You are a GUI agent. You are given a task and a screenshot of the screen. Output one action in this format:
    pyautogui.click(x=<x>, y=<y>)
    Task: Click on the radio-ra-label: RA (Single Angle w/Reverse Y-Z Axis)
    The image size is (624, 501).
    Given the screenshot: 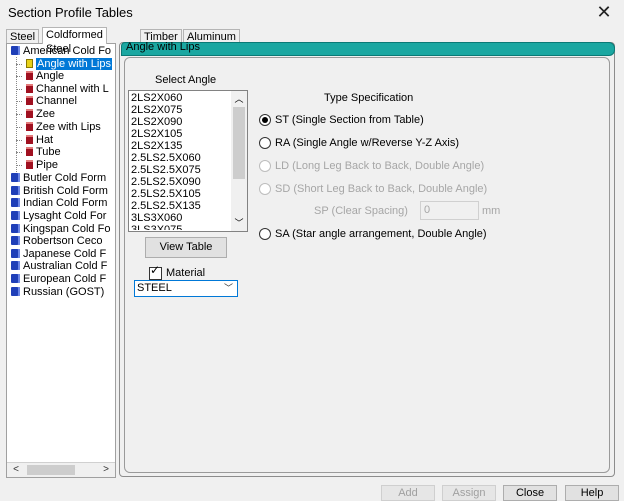 What is the action you would take?
    pyautogui.click(x=367, y=143)
    